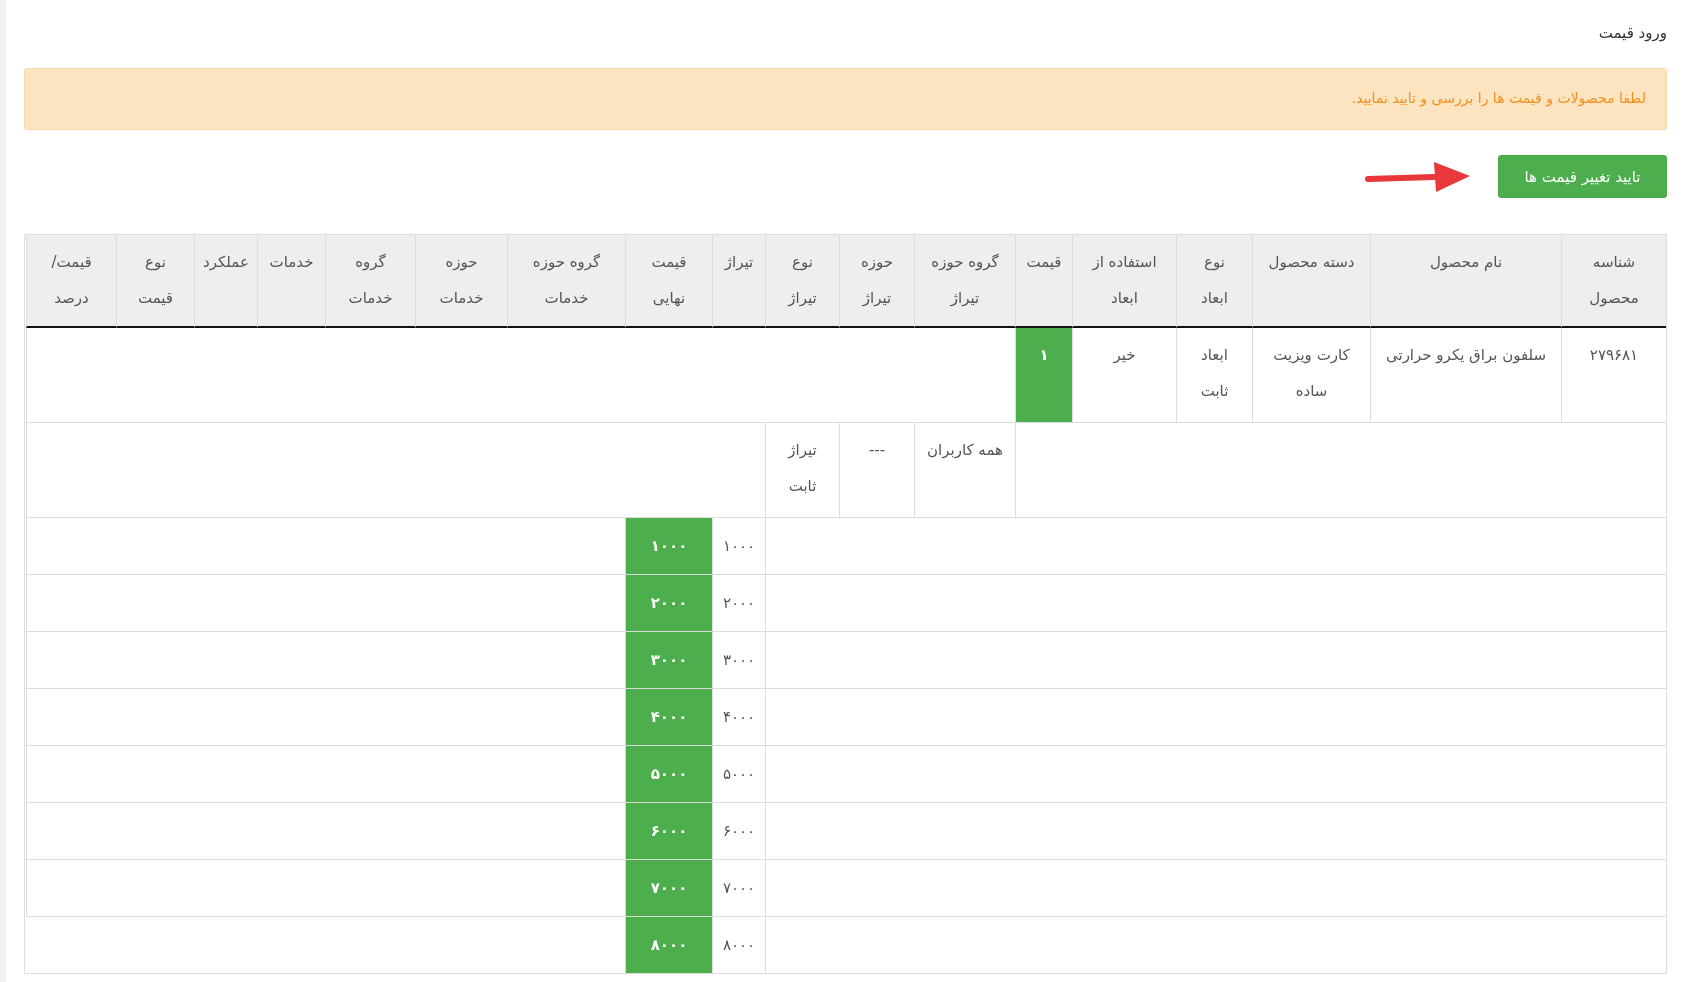 The width and height of the screenshot is (1685, 982). I want to click on table-cell: ابعاد ثابت, so click(1214, 375).